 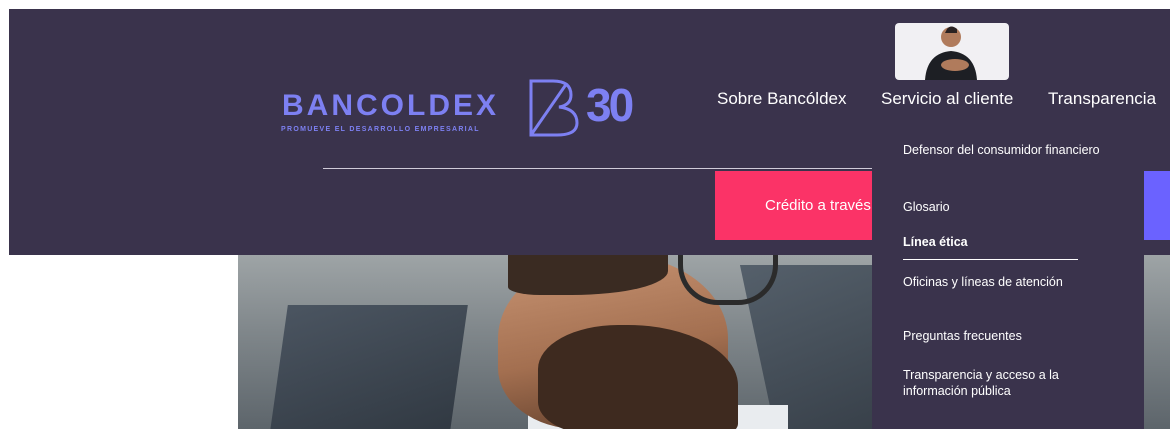 I want to click on secondary-cta-button, so click(x=1156, y=205).